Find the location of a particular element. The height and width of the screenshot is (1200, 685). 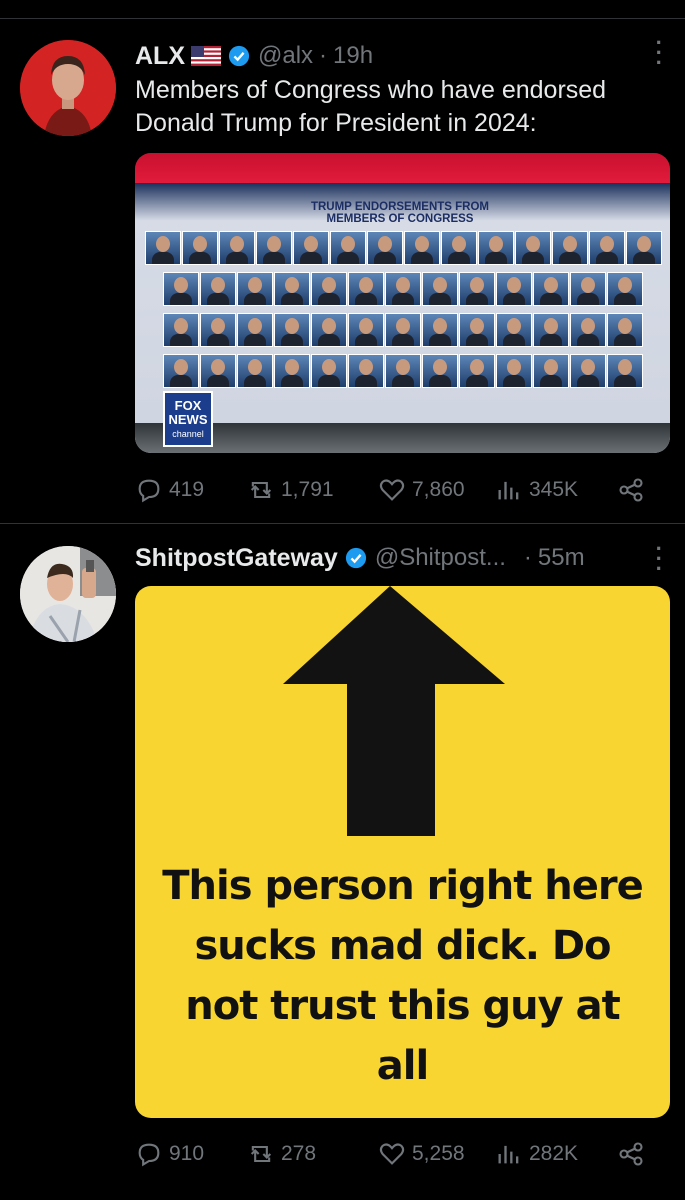

tweet-header: ShitpostGateway @Shitpost... · 55m is located at coordinates (360, 558).